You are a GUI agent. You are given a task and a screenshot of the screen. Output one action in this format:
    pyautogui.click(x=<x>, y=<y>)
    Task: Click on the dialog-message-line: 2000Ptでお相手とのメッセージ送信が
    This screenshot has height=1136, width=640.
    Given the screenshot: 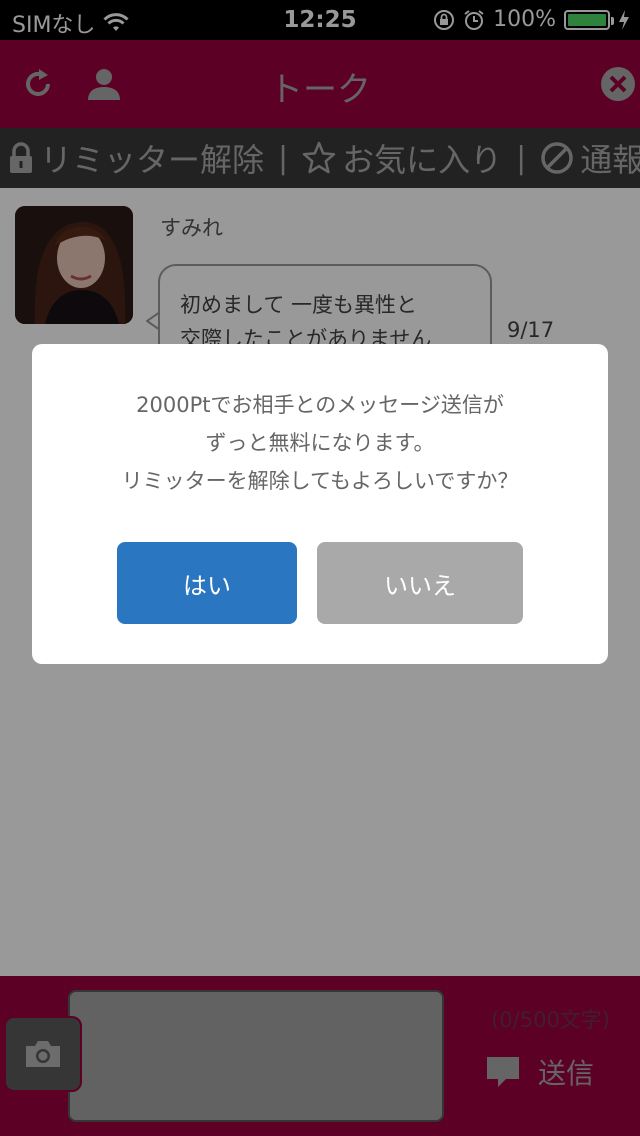 What is the action you would take?
    pyautogui.click(x=320, y=405)
    